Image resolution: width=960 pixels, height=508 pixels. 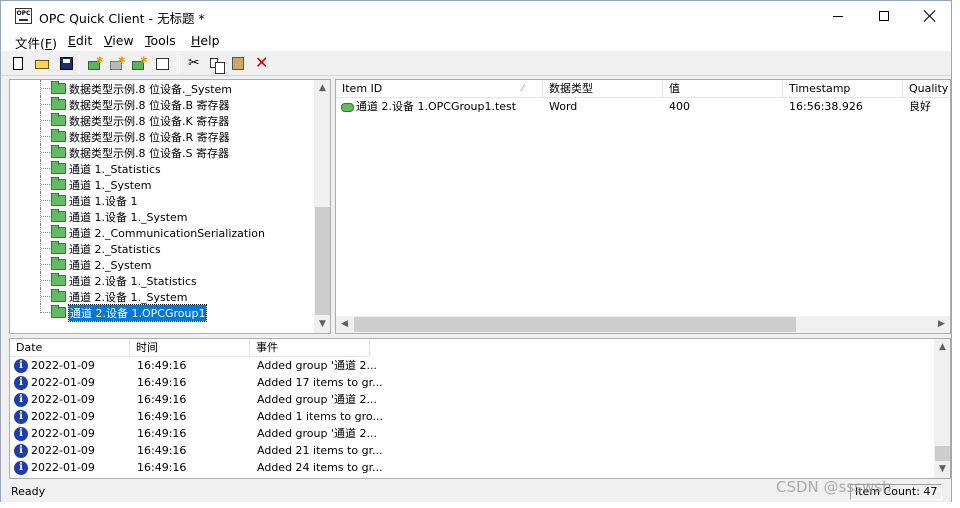 I want to click on tree-item-label: 通道 2._Statistics, so click(x=115, y=249).